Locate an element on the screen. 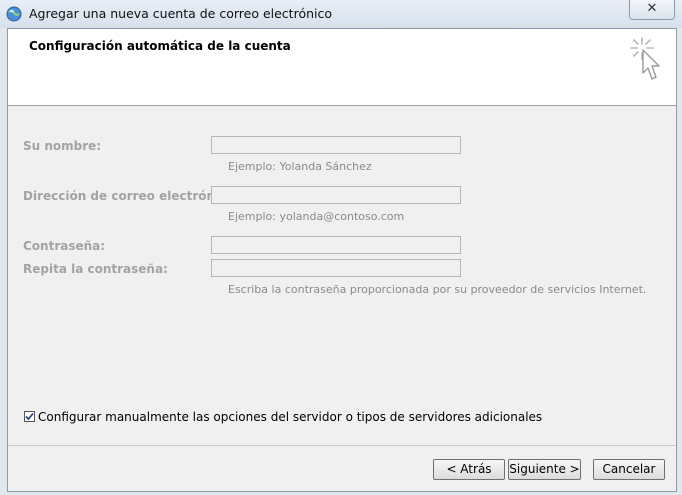 This screenshot has height=495, width=682. repeat-password-label: Repita la contraseña: is located at coordinates (95, 269).